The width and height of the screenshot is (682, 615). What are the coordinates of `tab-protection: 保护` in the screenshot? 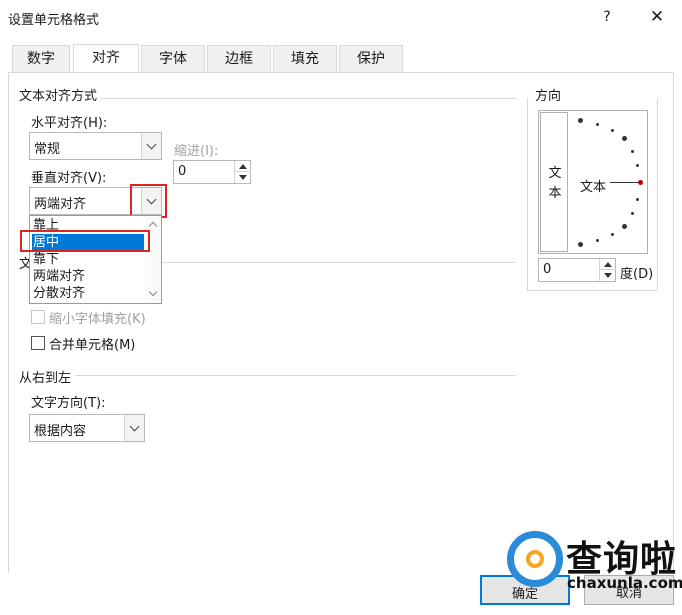 It's located at (371, 59).